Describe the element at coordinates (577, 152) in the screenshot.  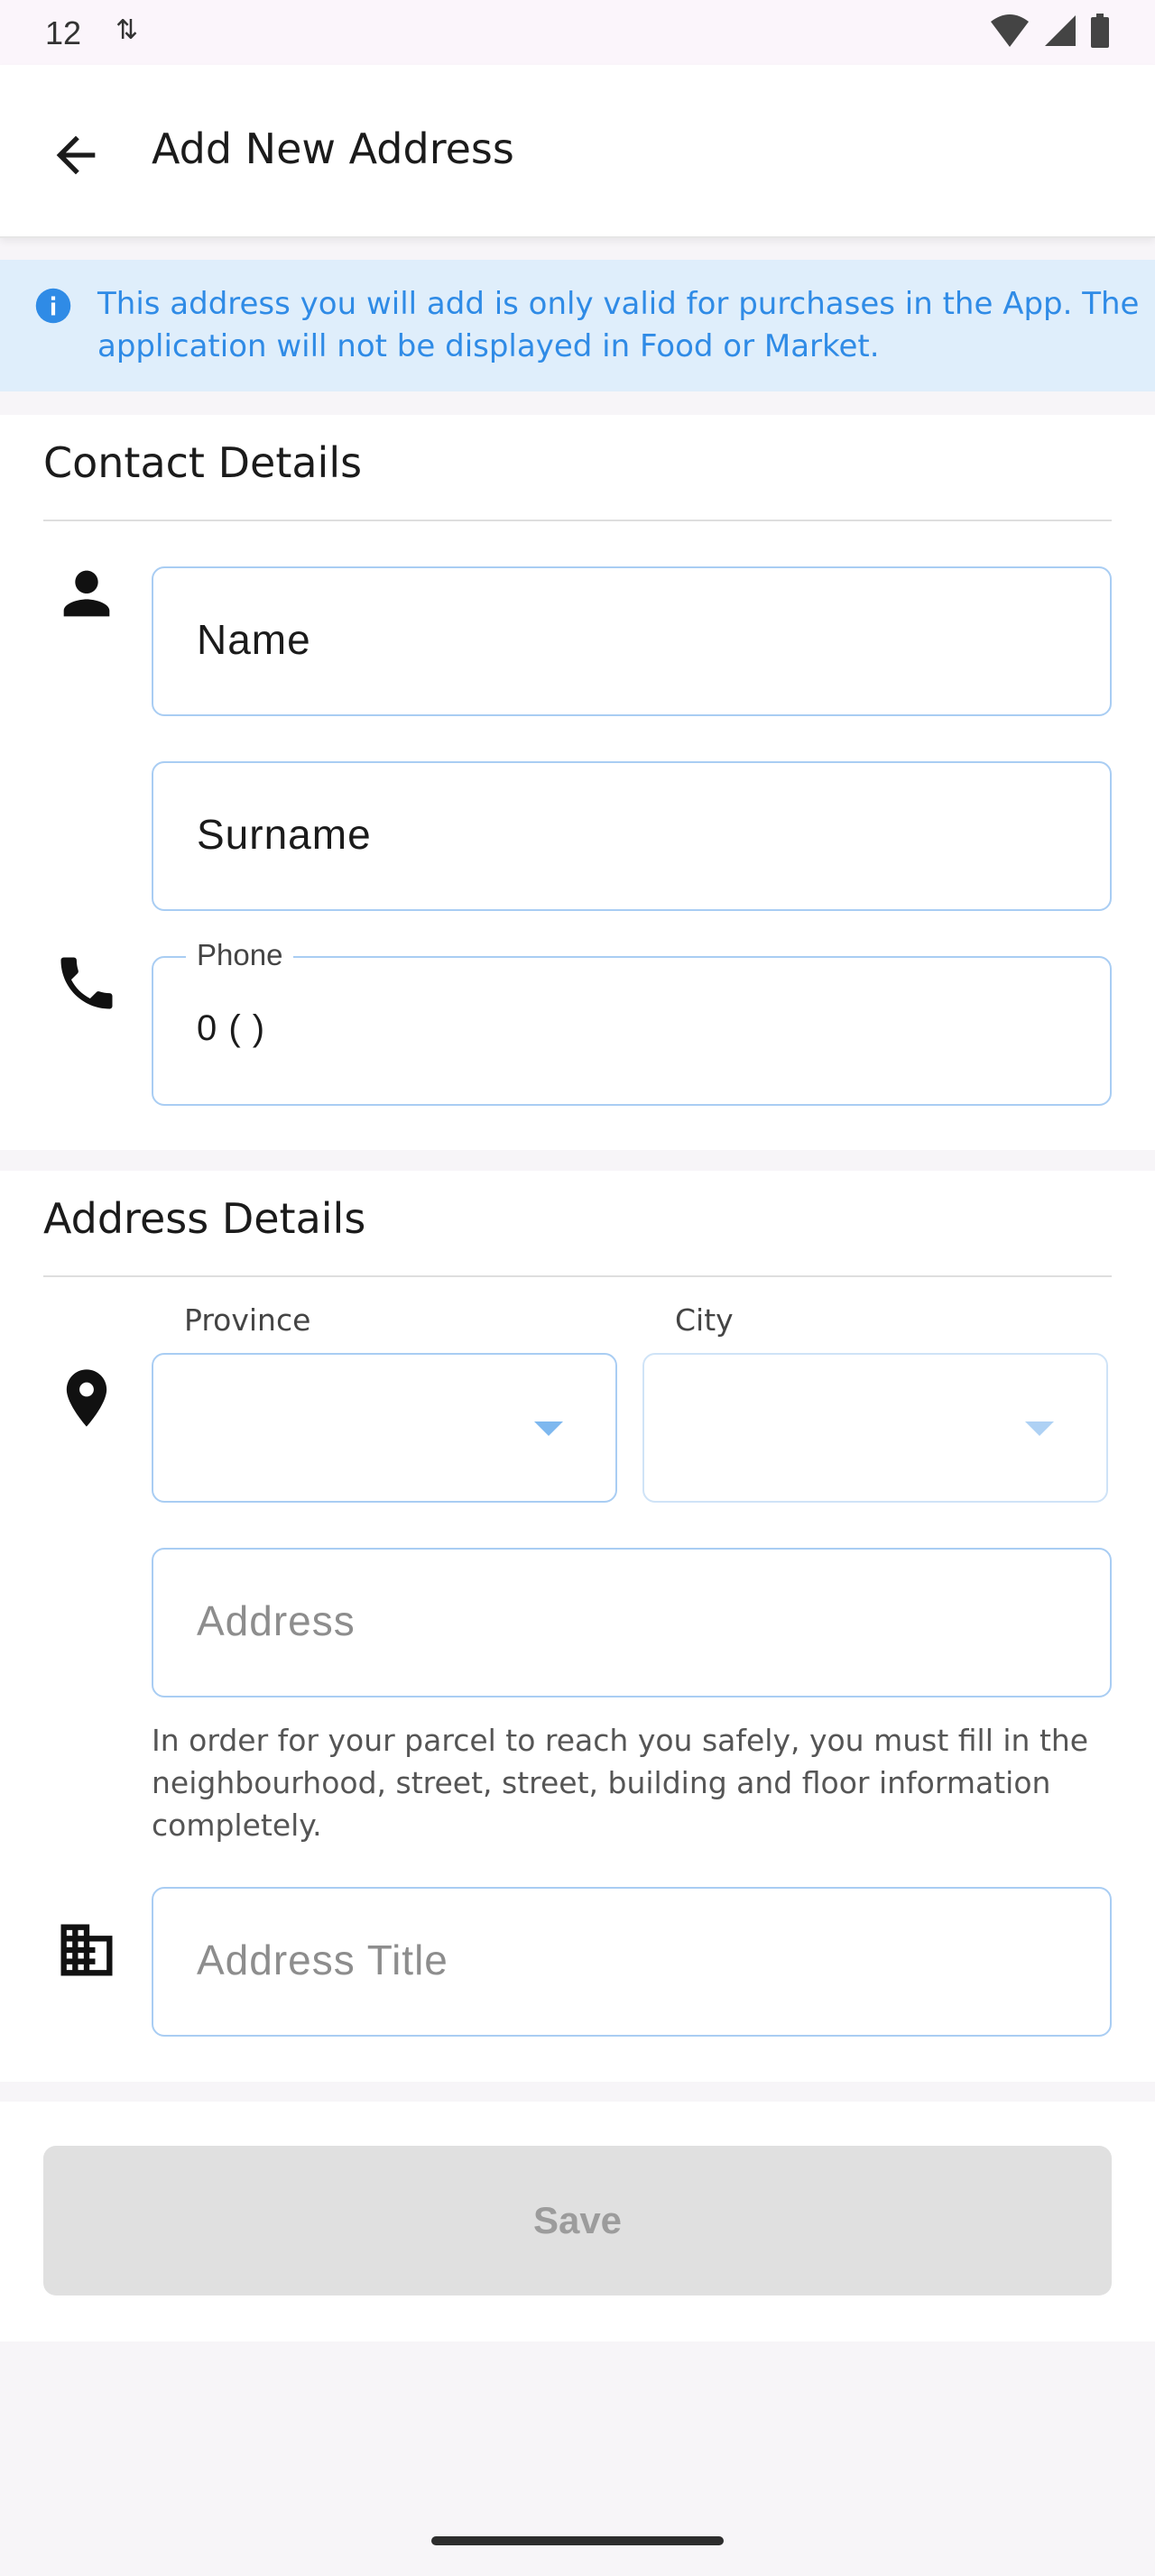
I see `app-bar: Add New Address` at that location.